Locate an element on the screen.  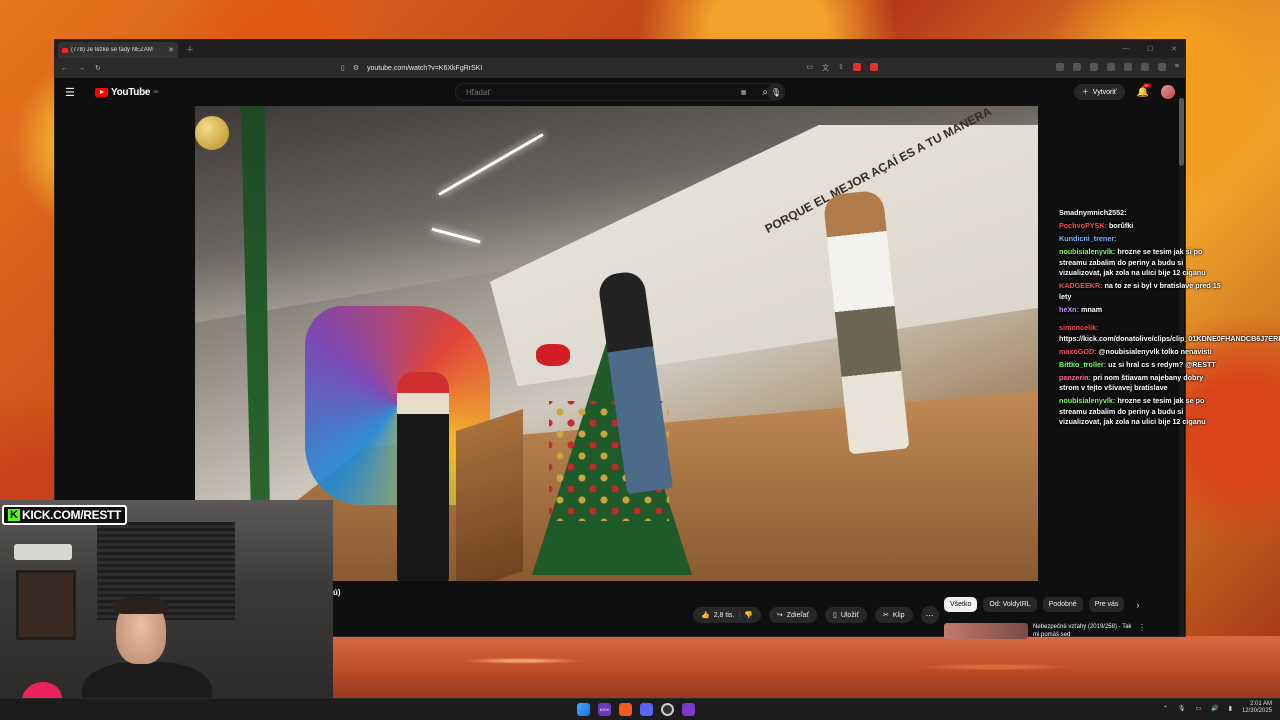
kick-app-label: KICK is located at coordinates (604, 709).